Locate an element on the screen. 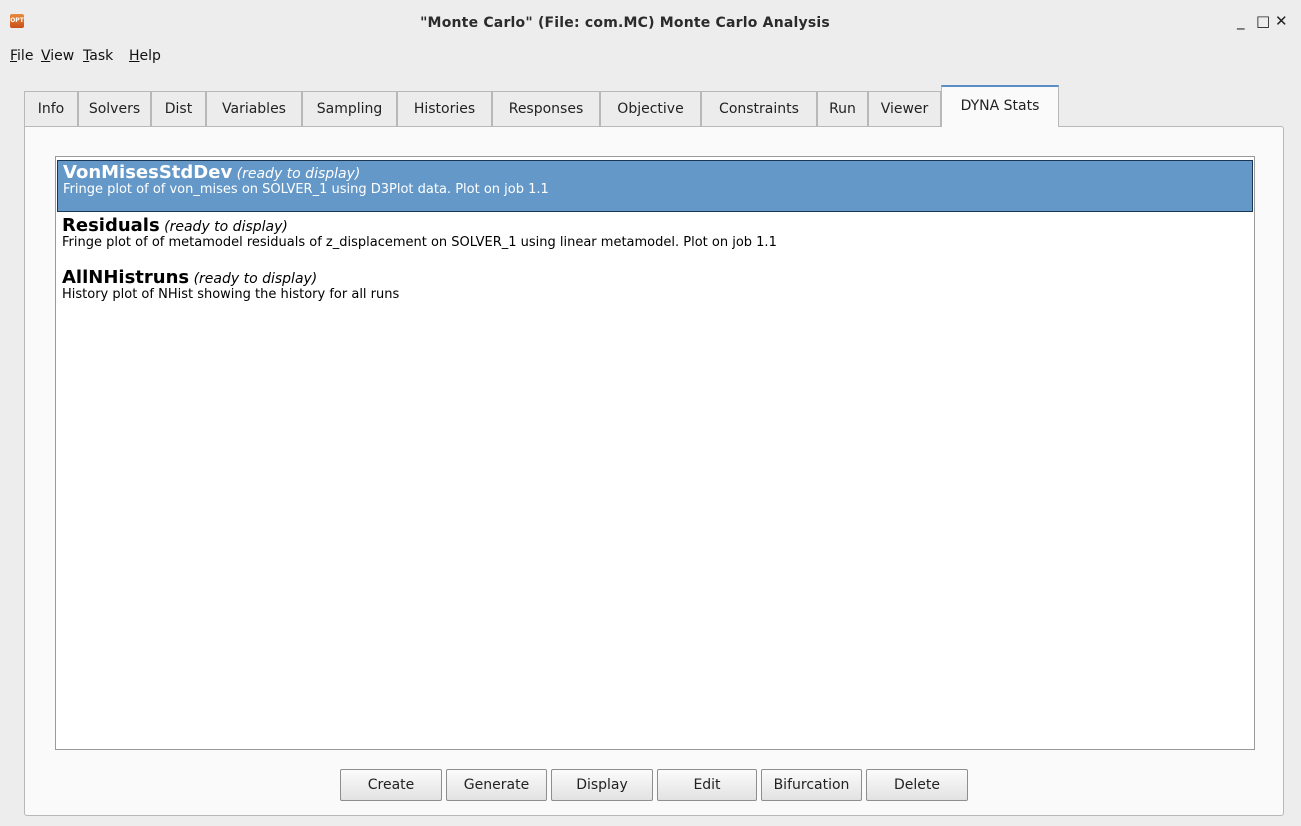 Image resolution: width=1301 pixels, height=826 pixels. tab-variables: Variables is located at coordinates (254, 108).